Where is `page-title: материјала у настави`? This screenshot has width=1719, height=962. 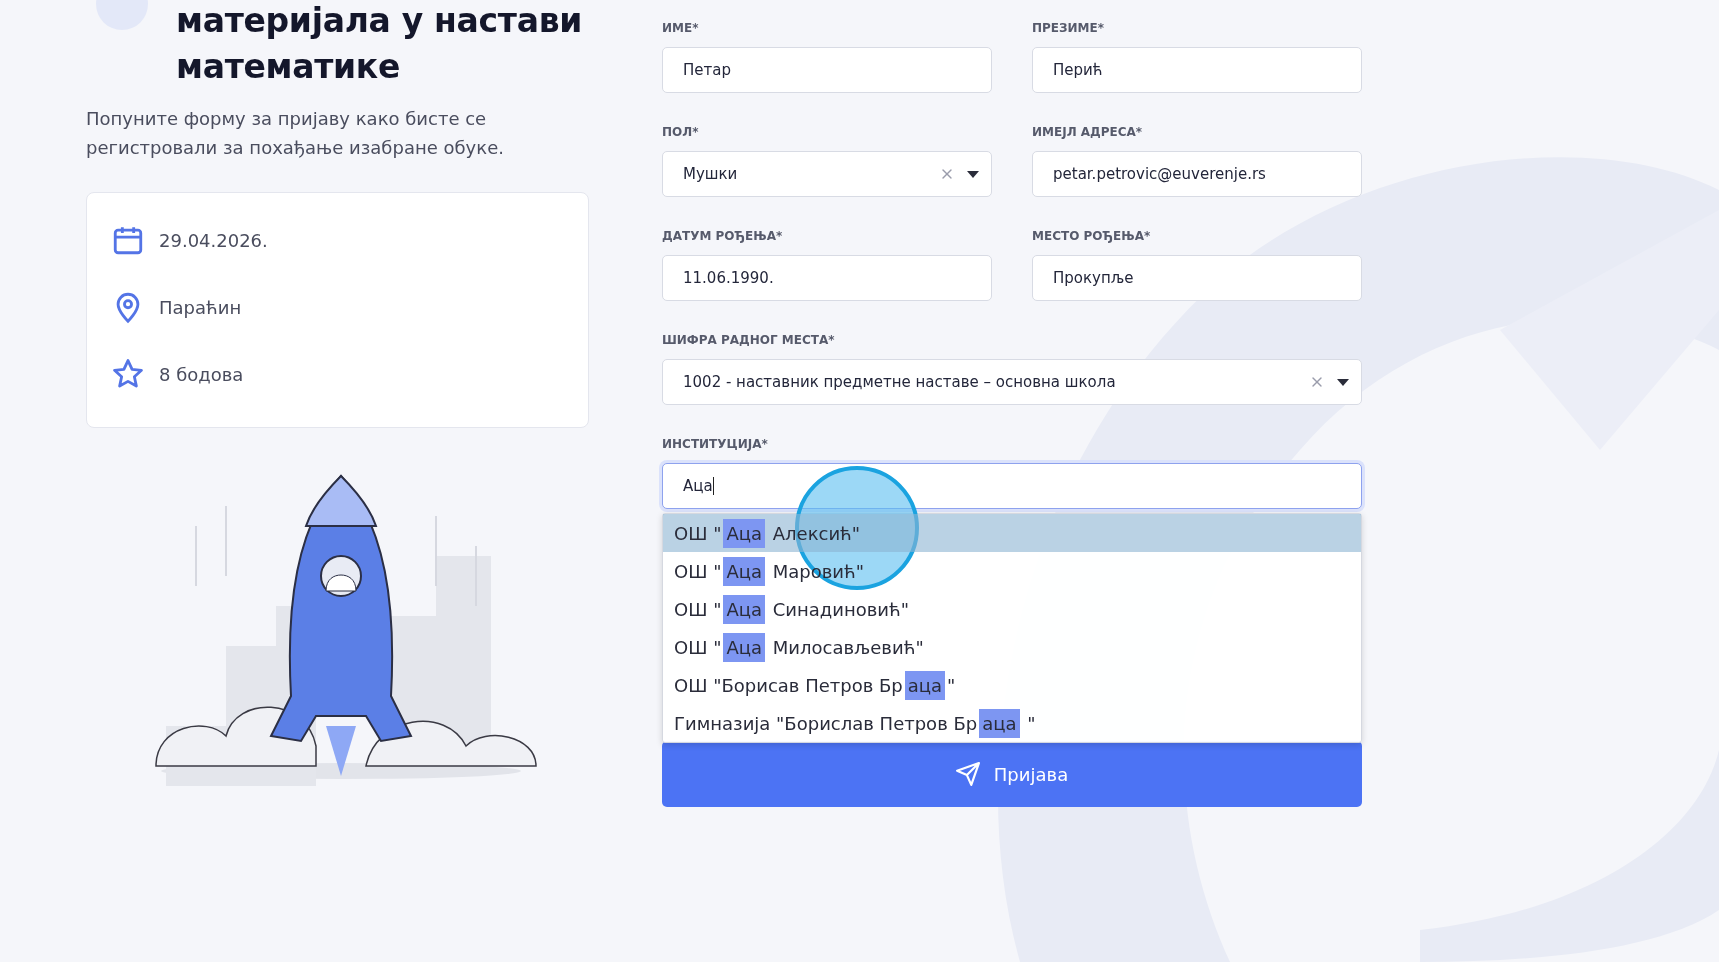
page-title: материјала у настави is located at coordinates (379, 21).